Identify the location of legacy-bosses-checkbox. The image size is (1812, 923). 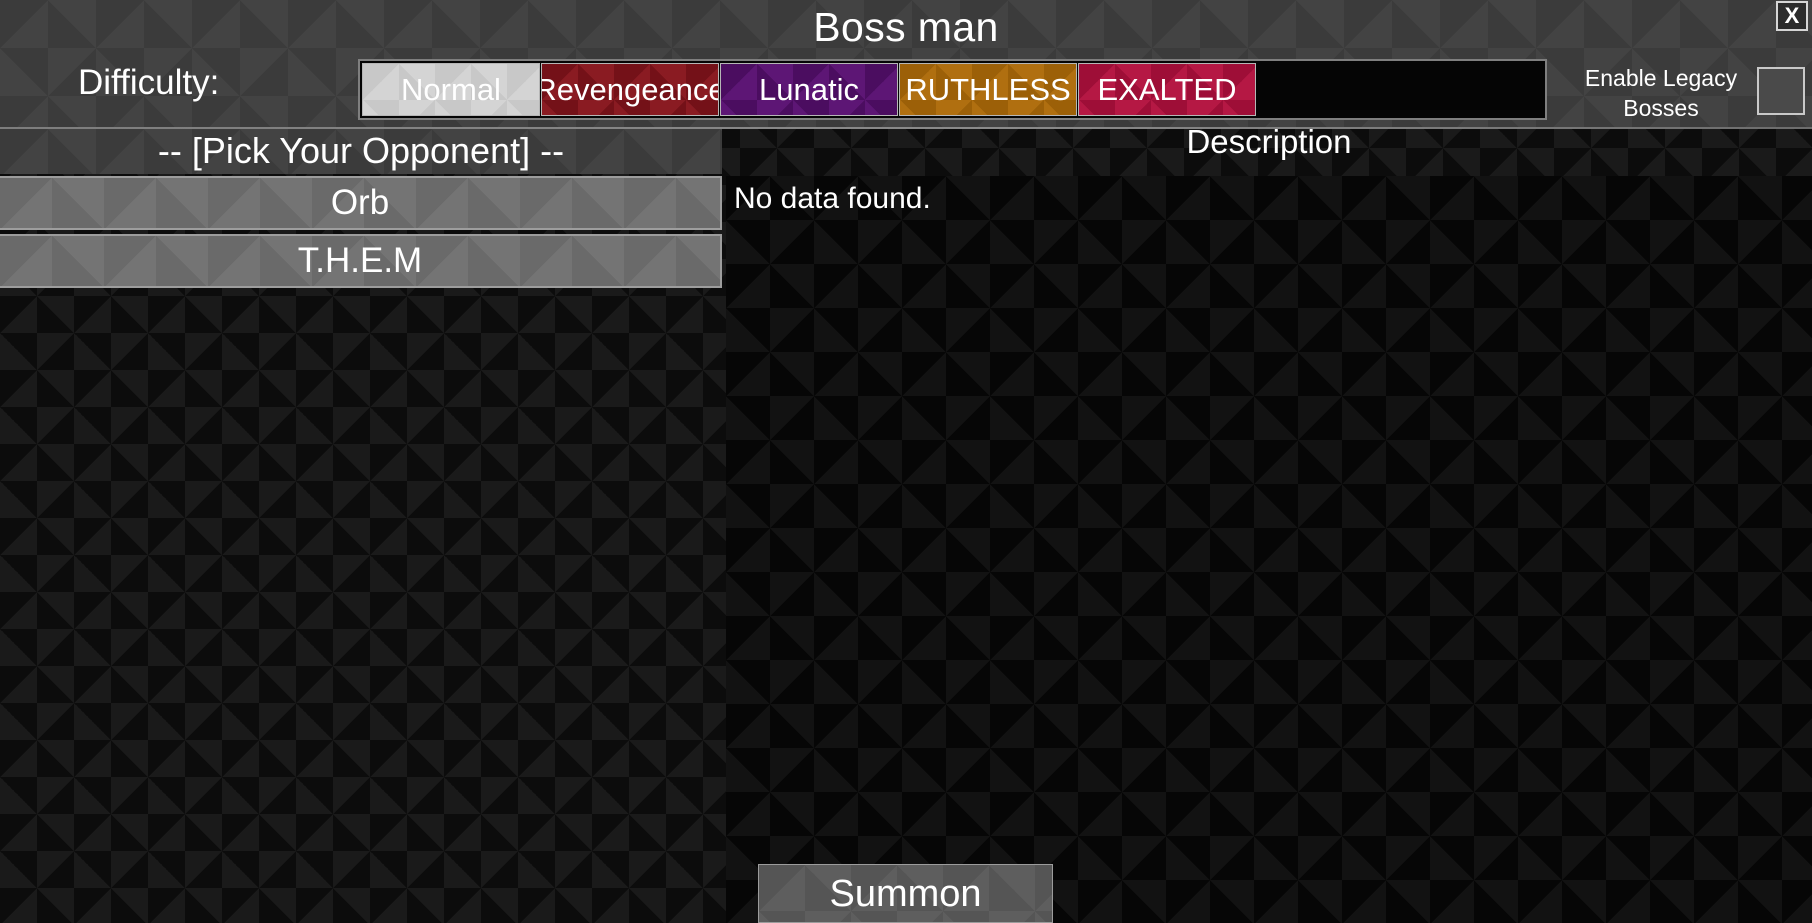
(1781, 91).